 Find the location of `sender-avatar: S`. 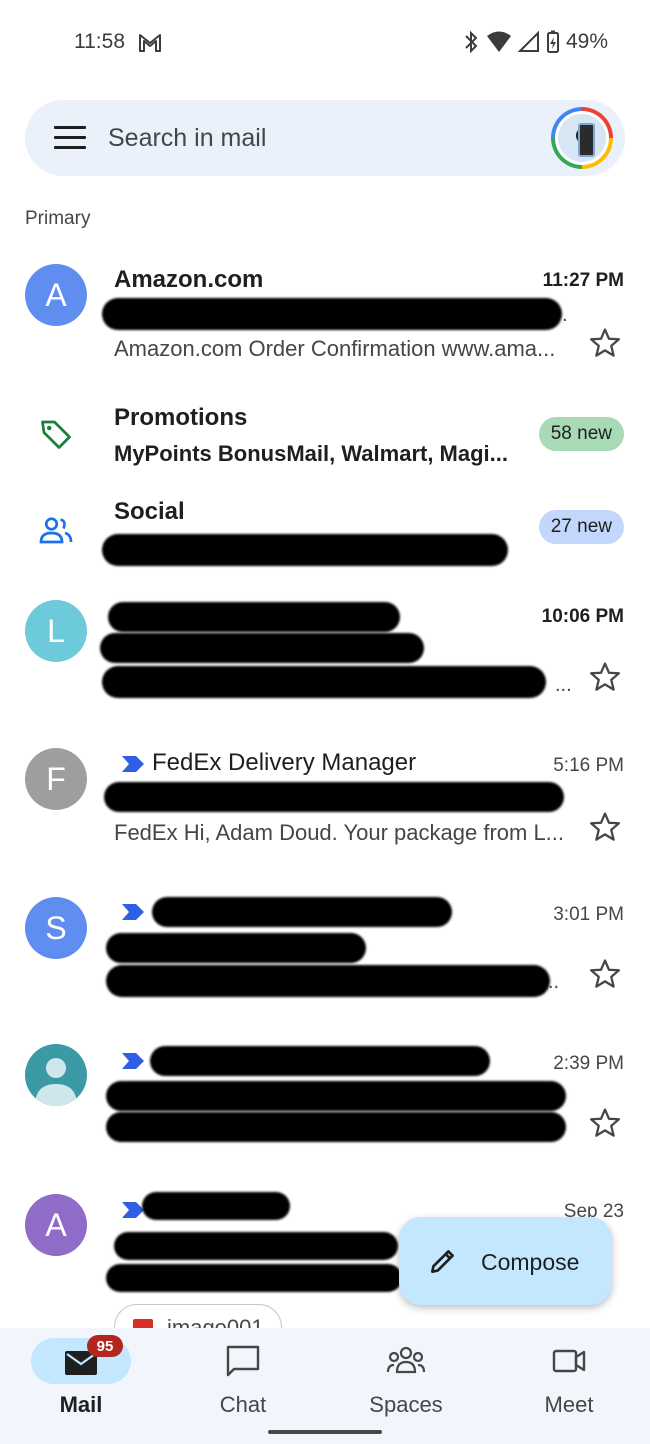

sender-avatar: S is located at coordinates (56, 928).